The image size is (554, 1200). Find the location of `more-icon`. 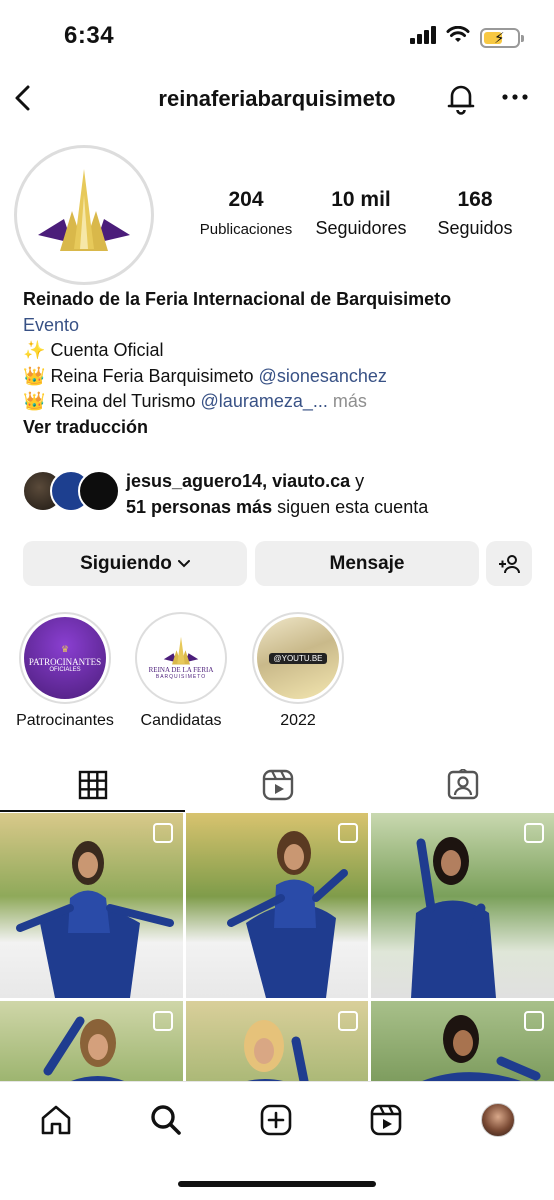

more-icon is located at coordinates (515, 97).